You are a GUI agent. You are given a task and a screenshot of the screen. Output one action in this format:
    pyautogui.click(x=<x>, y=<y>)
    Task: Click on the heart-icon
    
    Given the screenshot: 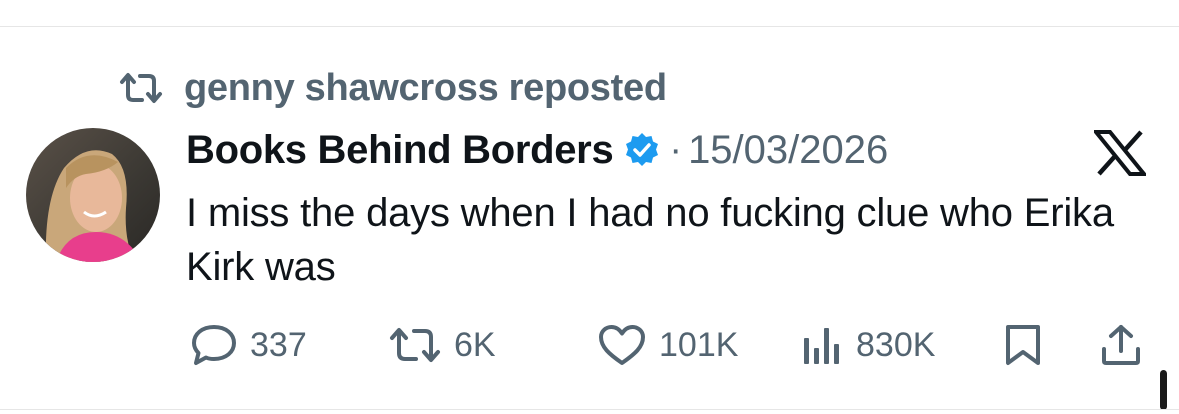 What is the action you would take?
    pyautogui.click(x=622, y=345)
    